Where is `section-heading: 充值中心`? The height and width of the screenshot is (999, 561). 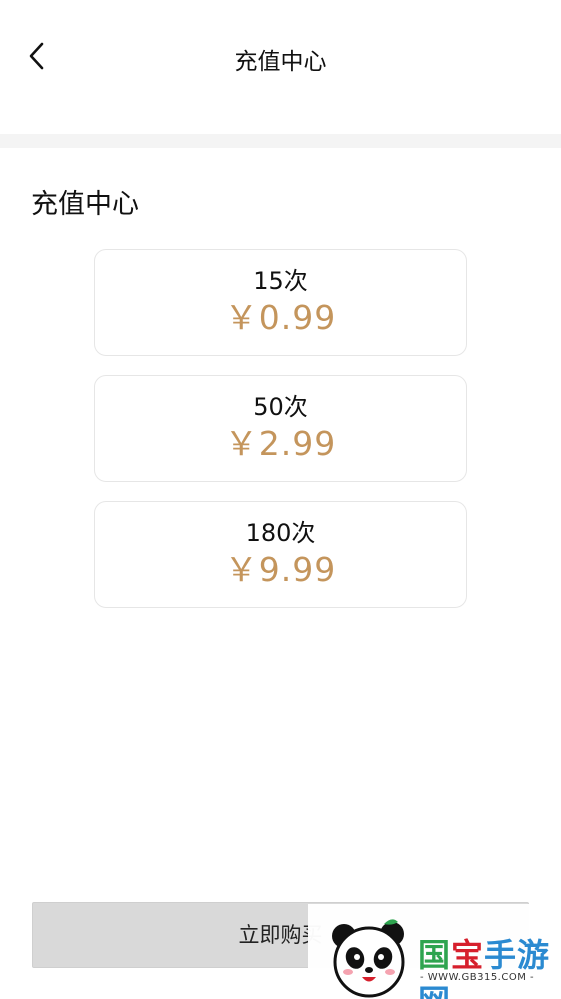
section-heading: 充值中心 is located at coordinates (85, 204).